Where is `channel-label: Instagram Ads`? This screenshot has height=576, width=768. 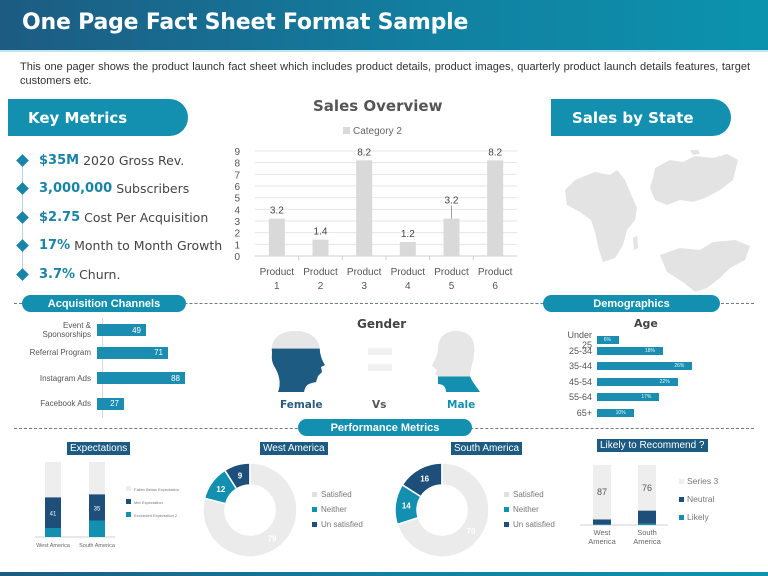
channel-label: Instagram Ads is located at coordinates (48, 378).